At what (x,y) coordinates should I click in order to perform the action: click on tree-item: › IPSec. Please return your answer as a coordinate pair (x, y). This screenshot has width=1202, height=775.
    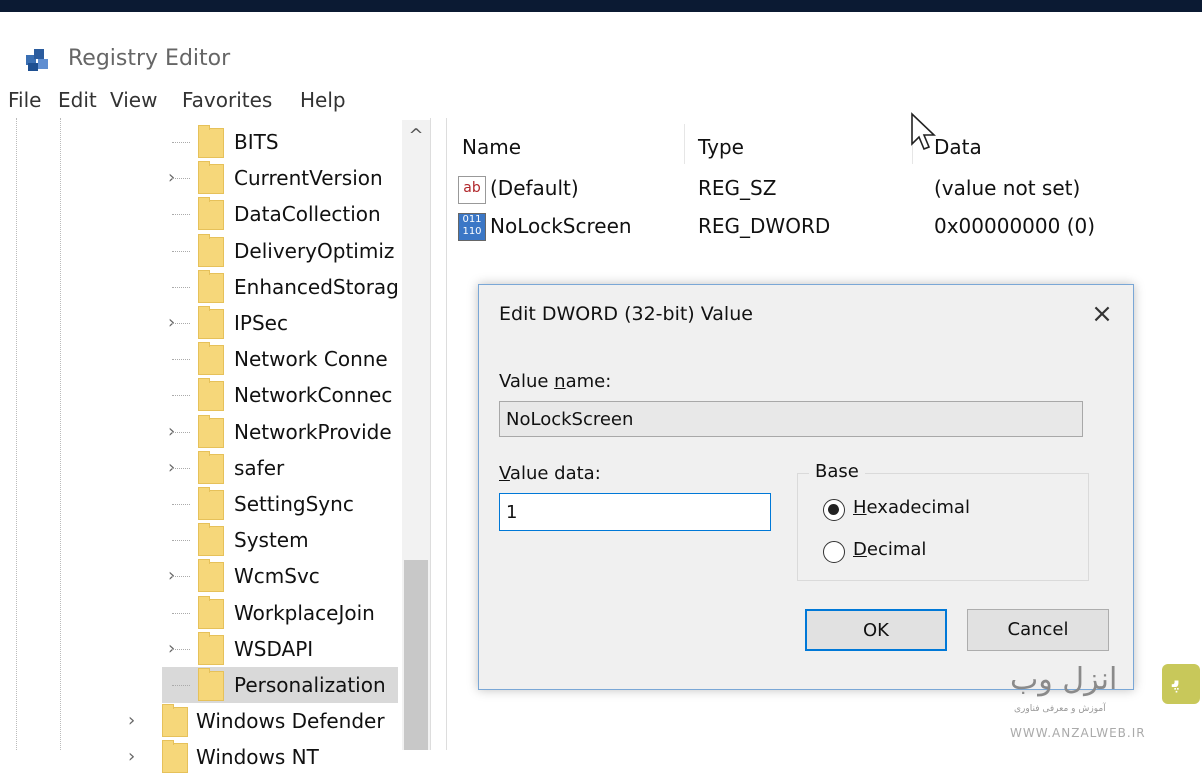
    Looking at the image, I should click on (280, 323).